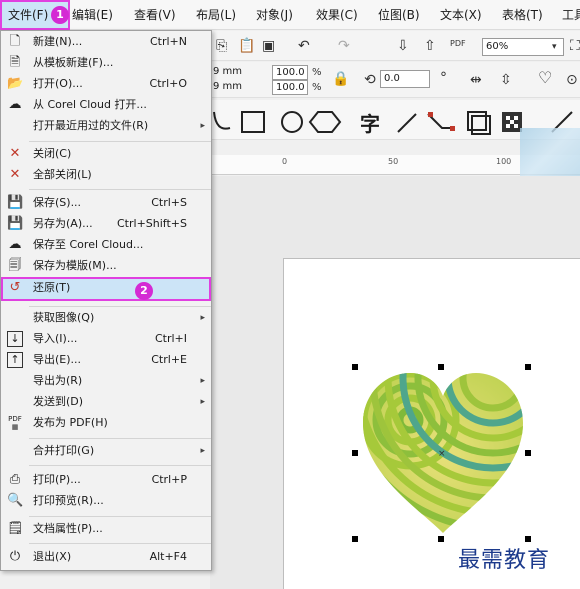 The height and width of the screenshot is (589, 580). I want to click on menu-item-save-as: 💾 另存为(A)... Ctrl+Shift+S, so click(106, 224).